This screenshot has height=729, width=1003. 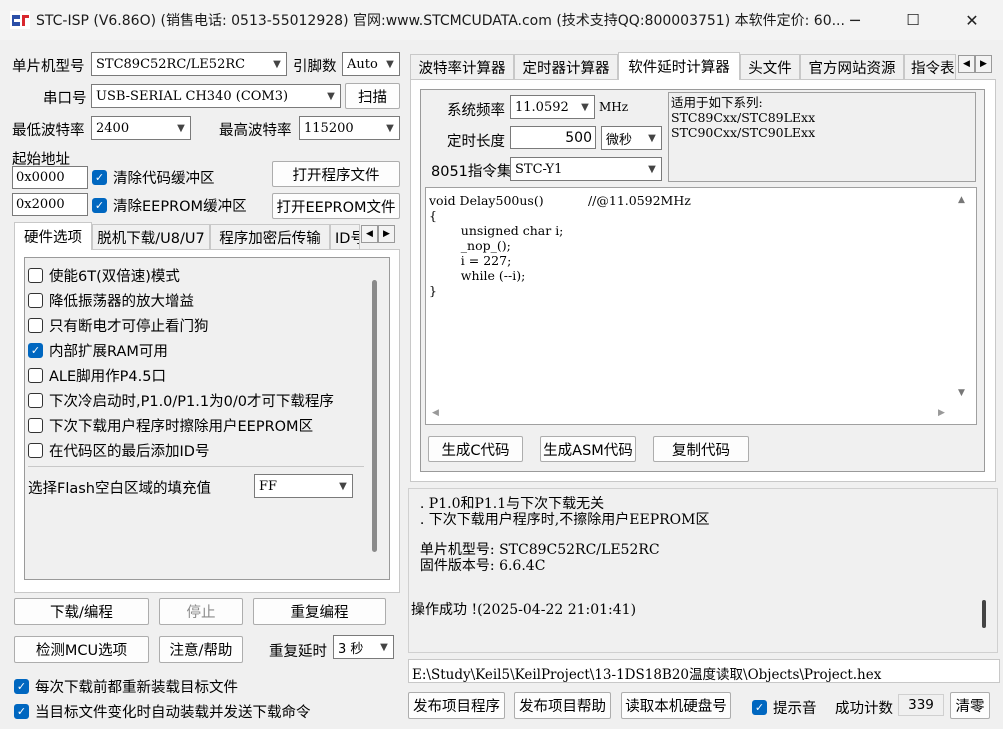 What do you see at coordinates (329, 128) in the screenshot?
I see `max-baud-value: 115200` at bounding box center [329, 128].